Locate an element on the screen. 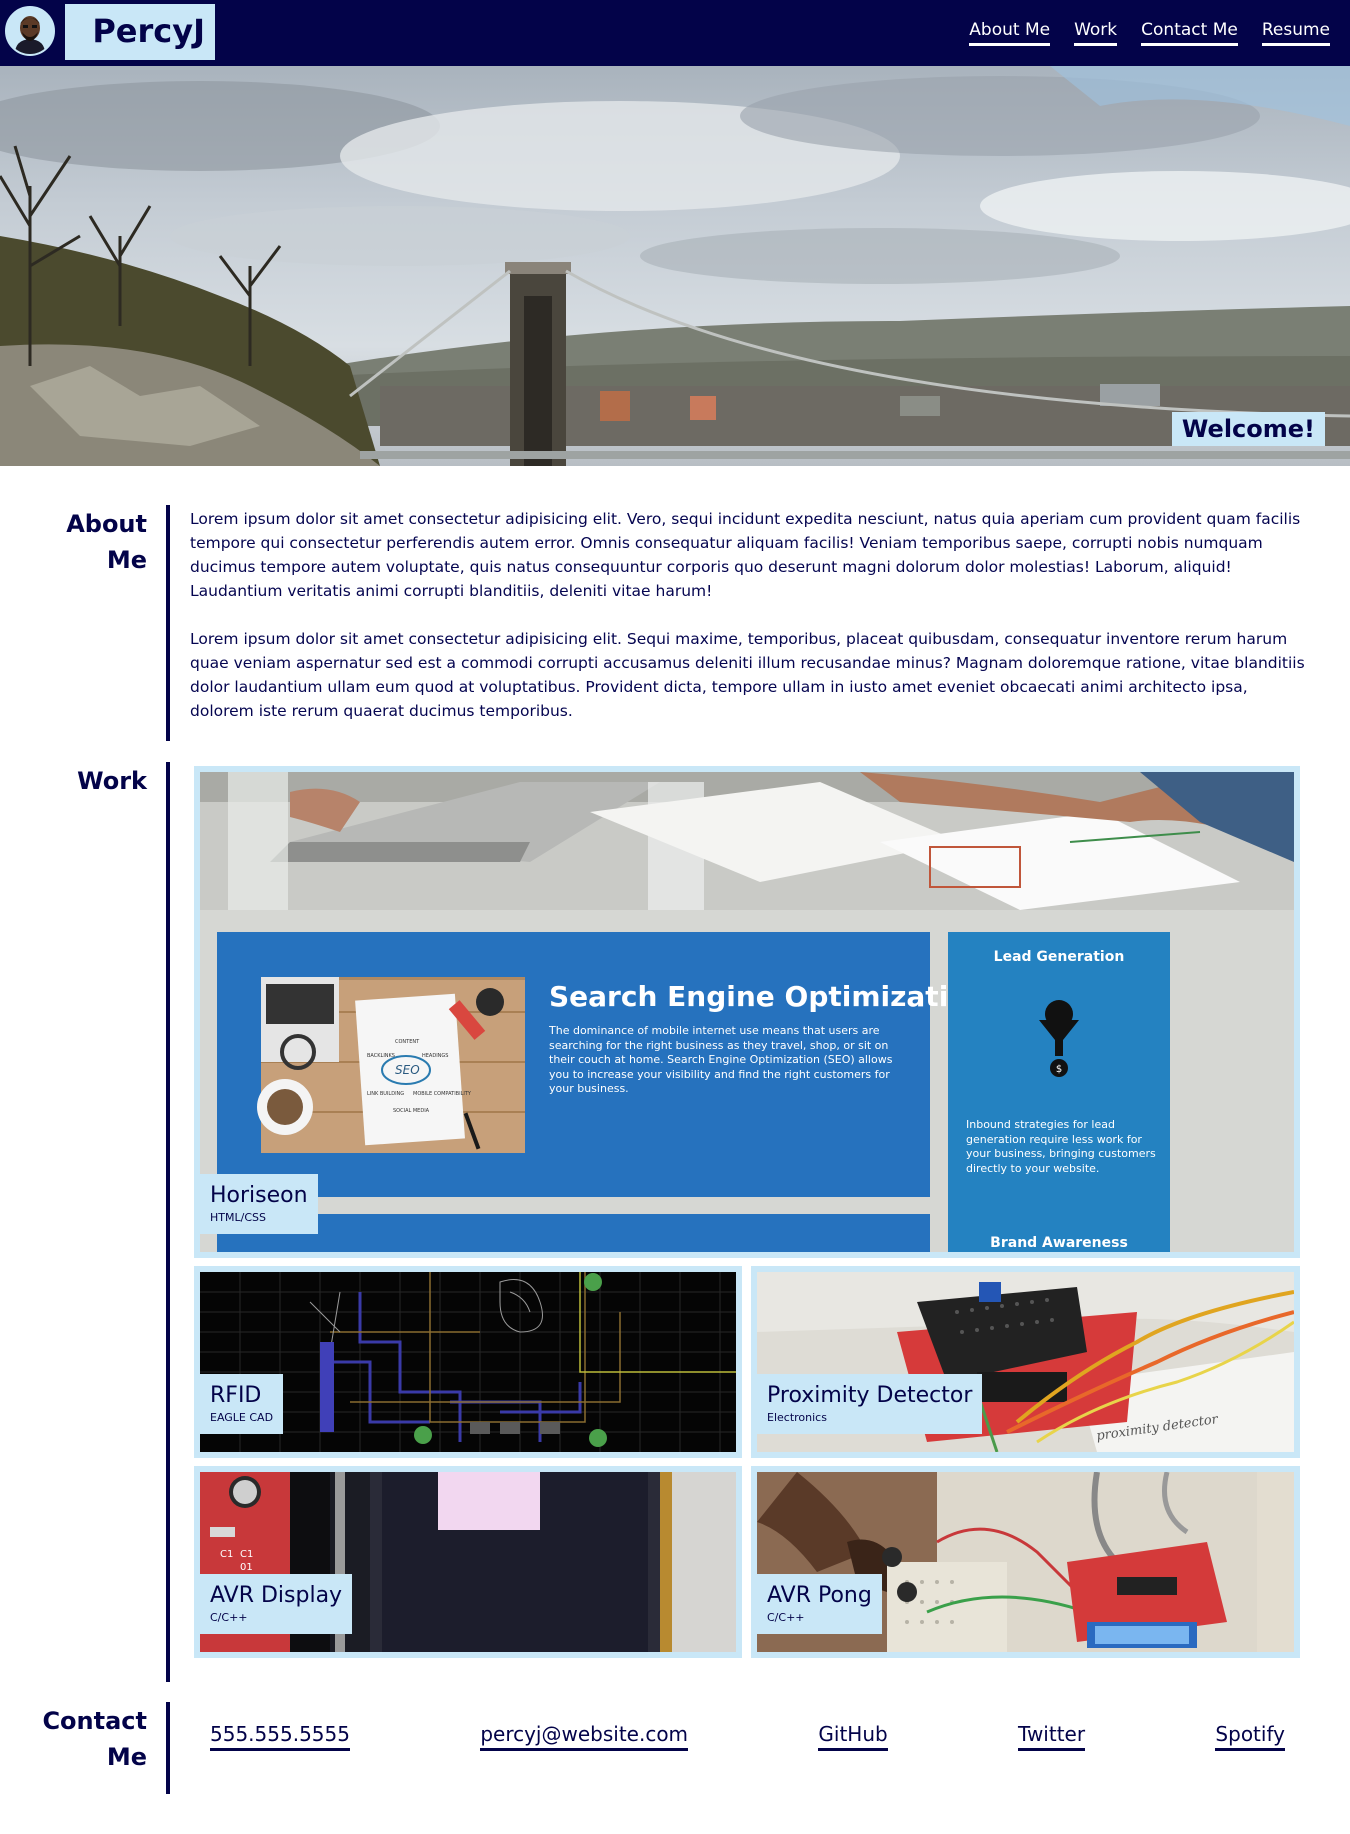 This screenshot has height=1834, width=1350. project-name: AVR Display is located at coordinates (276, 1595).